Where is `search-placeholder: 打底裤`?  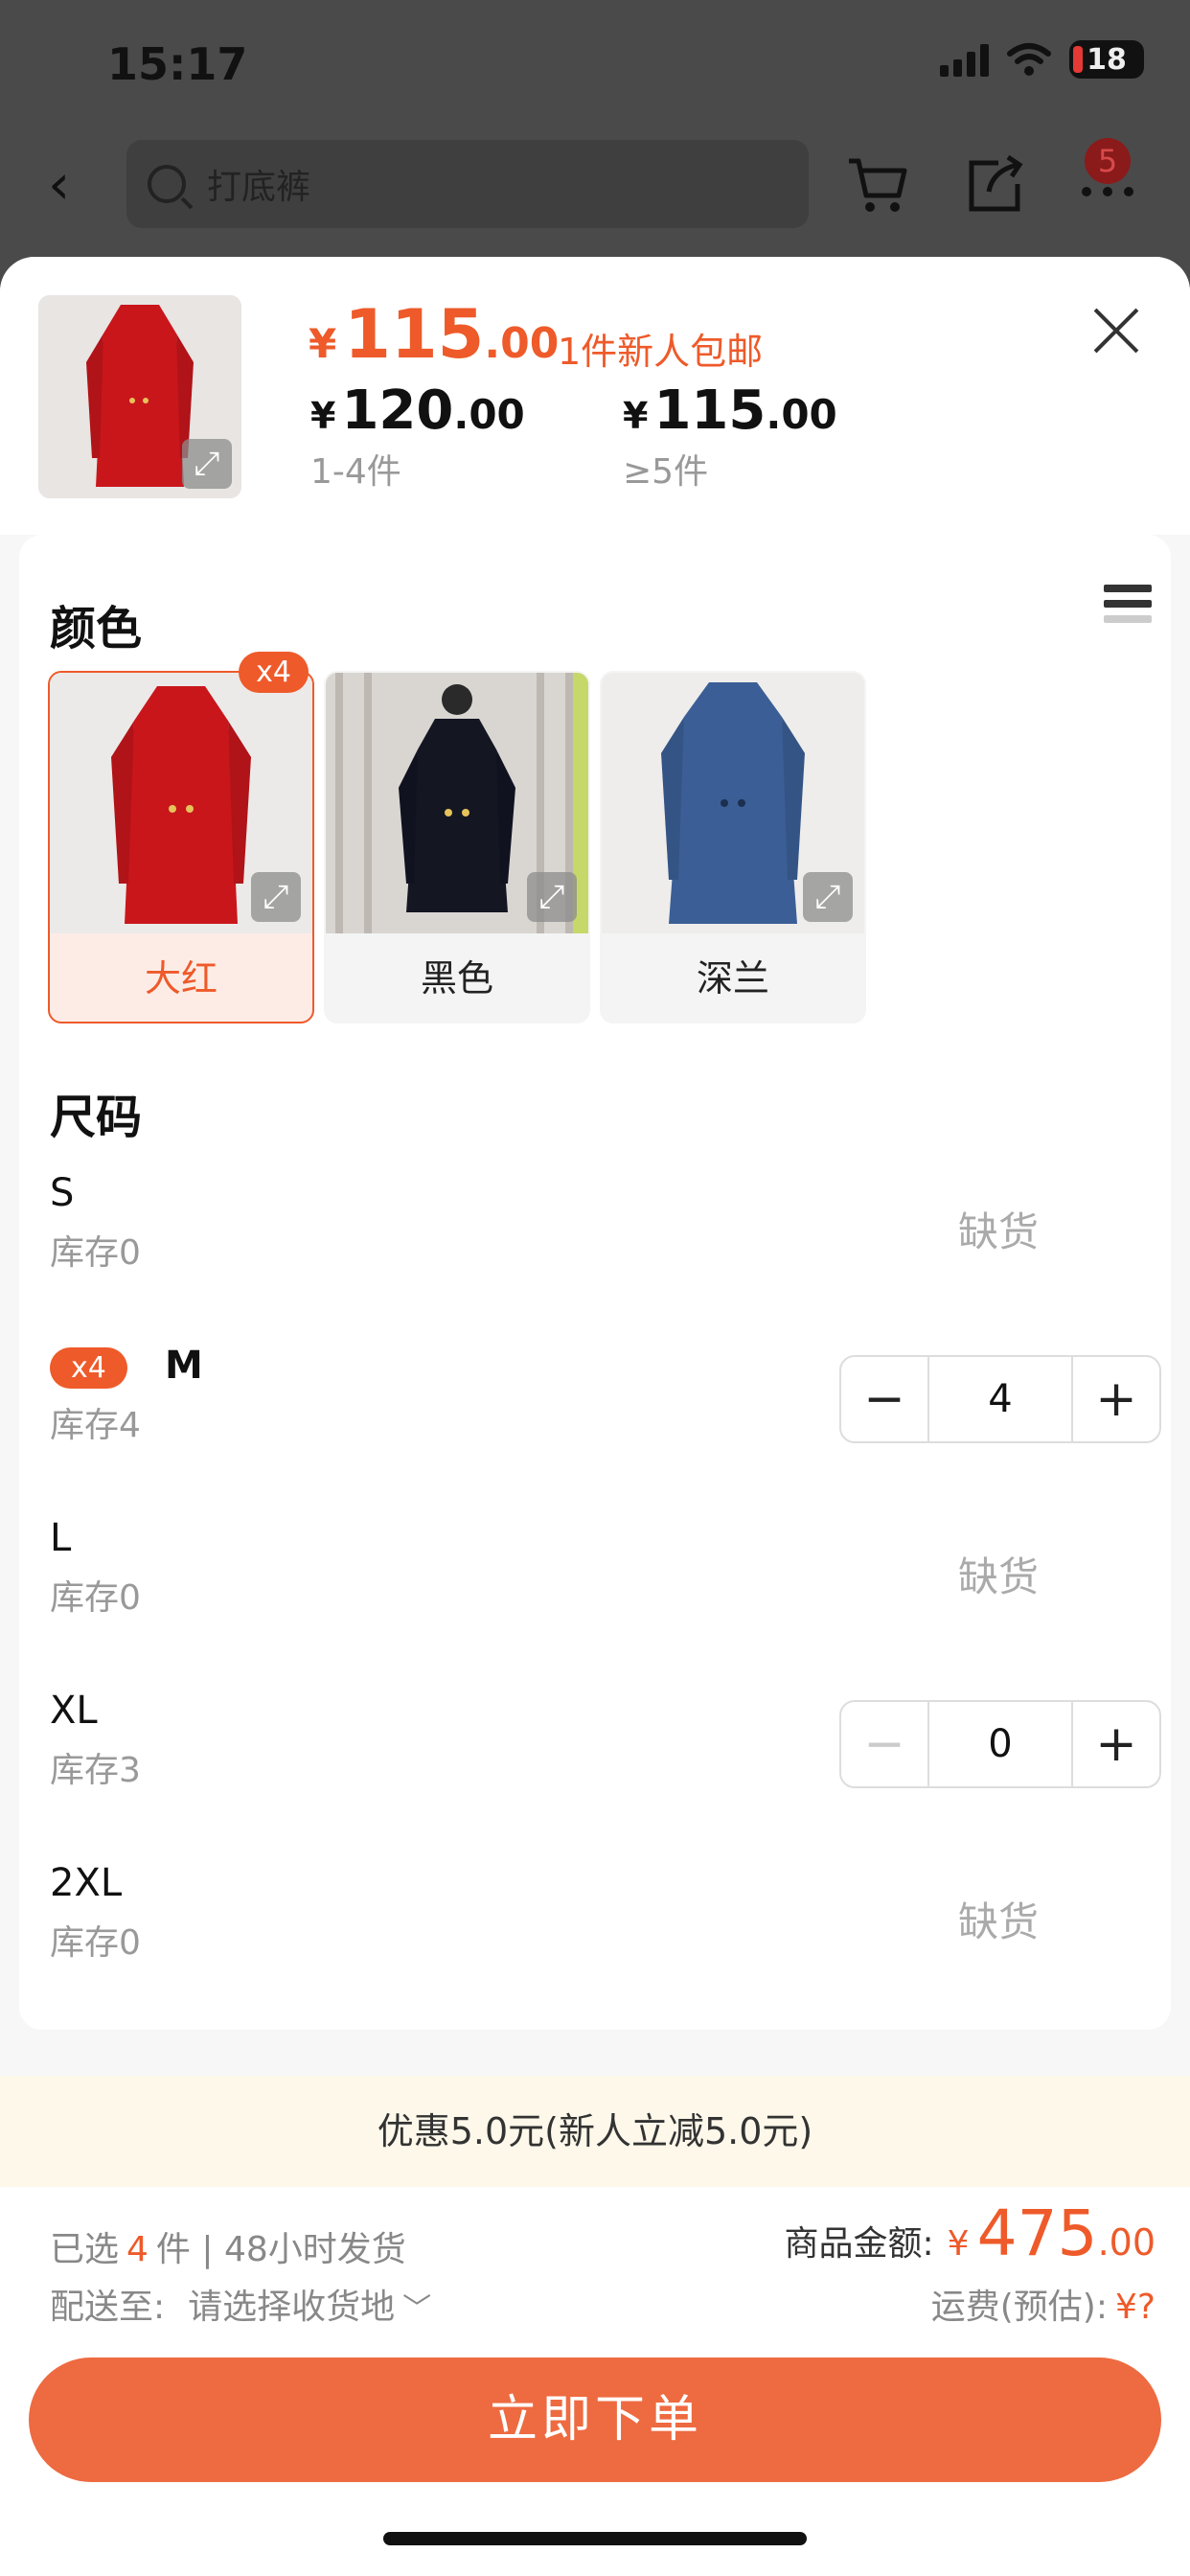 search-placeholder: 打底裤 is located at coordinates (259, 187).